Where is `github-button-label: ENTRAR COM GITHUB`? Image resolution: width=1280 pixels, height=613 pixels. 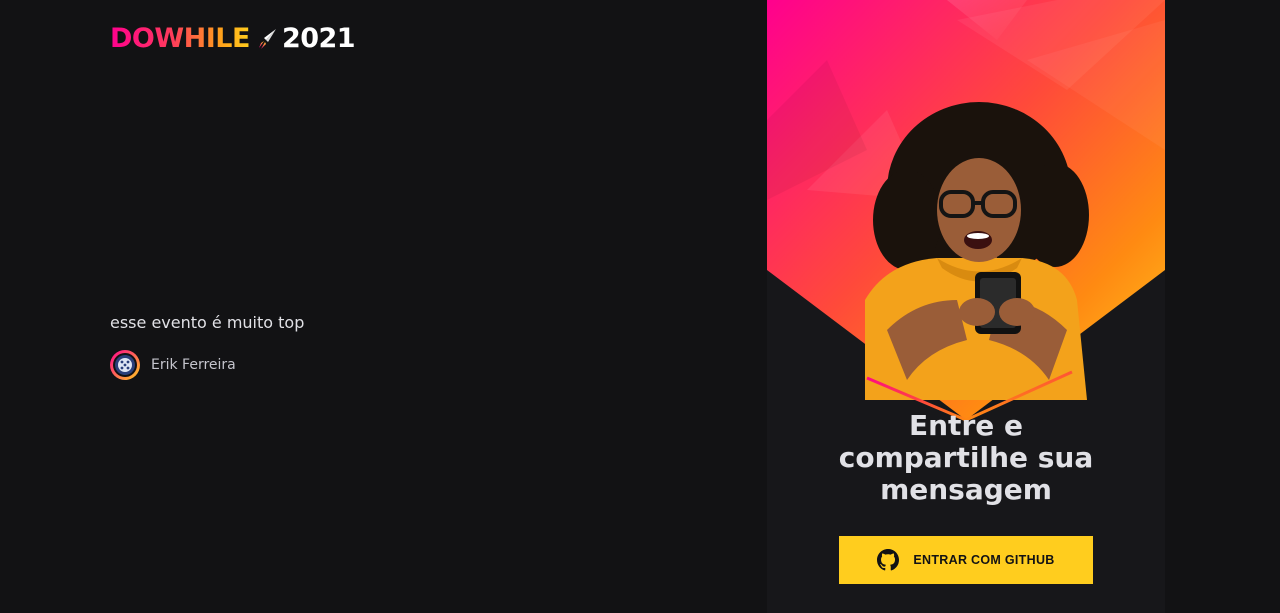
github-button-label: ENTRAR COM GITHUB is located at coordinates (984, 560).